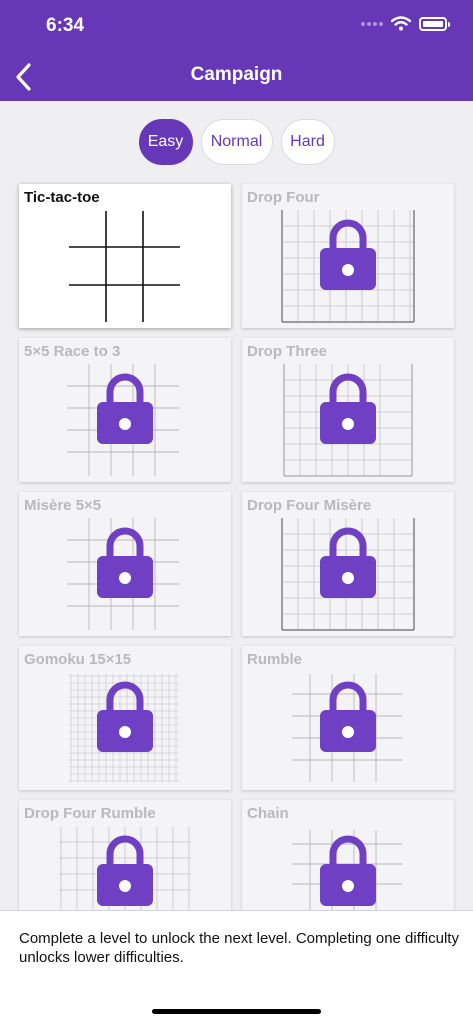  Describe the element at coordinates (401, 23) in the screenshot. I see `wifi-icon` at that location.